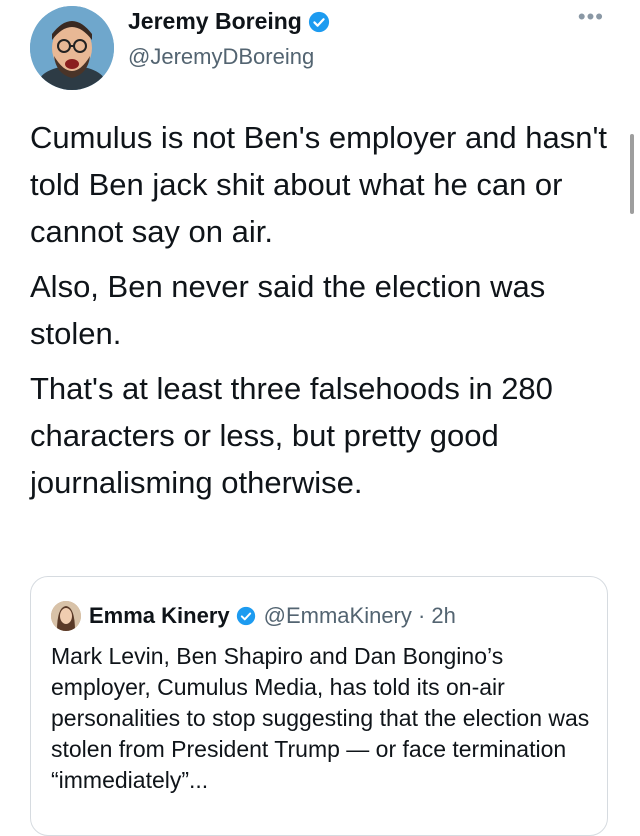 The width and height of the screenshot is (640, 836). What do you see at coordinates (221, 57) in the screenshot?
I see `author-handle: @JeremyDBoreing` at bounding box center [221, 57].